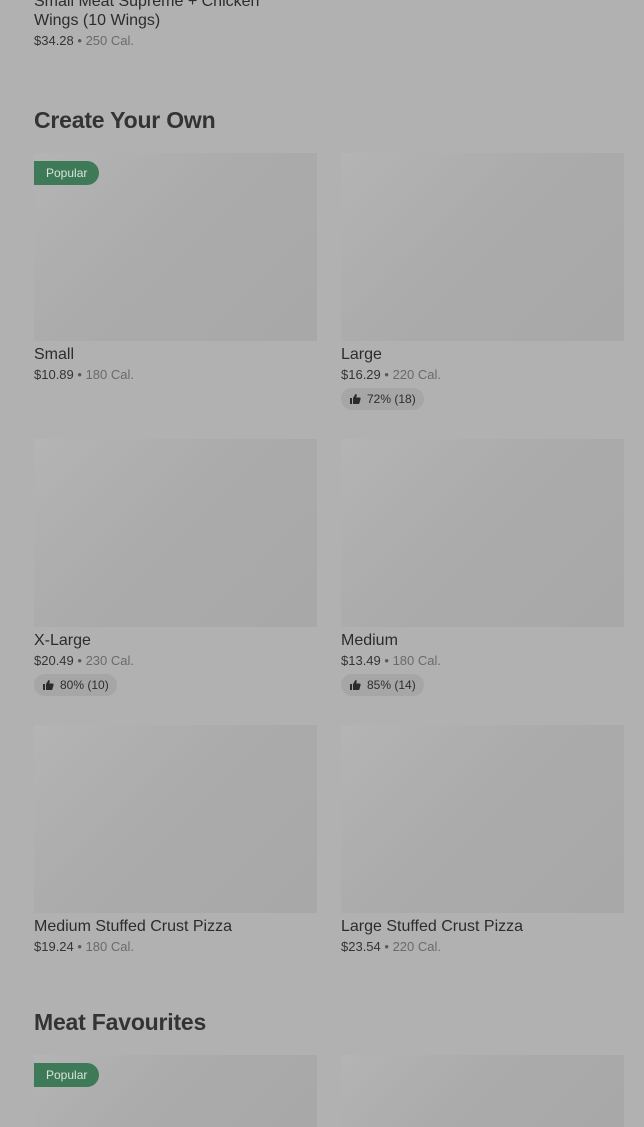  Describe the element at coordinates (361, 374) in the screenshot. I see `item-price: $16.29` at that location.